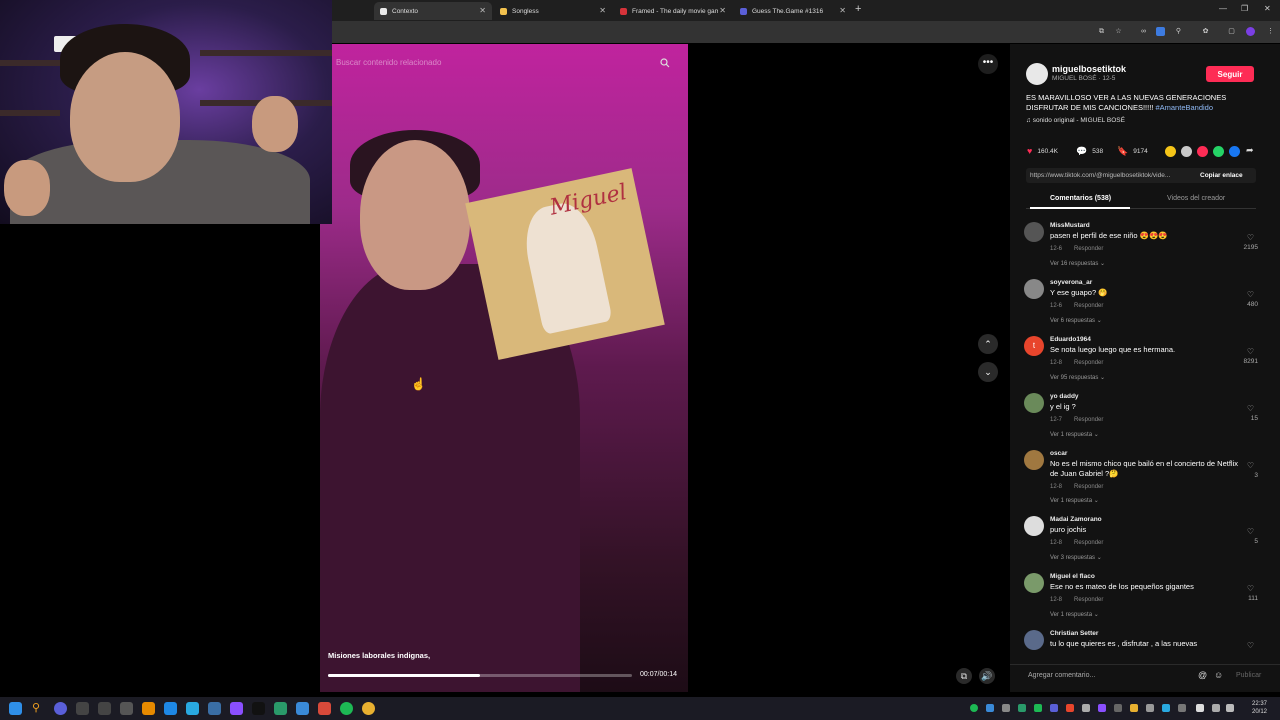 This screenshot has height=720, width=1280. I want to click on comment-stat: 💬 538, so click(1089, 151).